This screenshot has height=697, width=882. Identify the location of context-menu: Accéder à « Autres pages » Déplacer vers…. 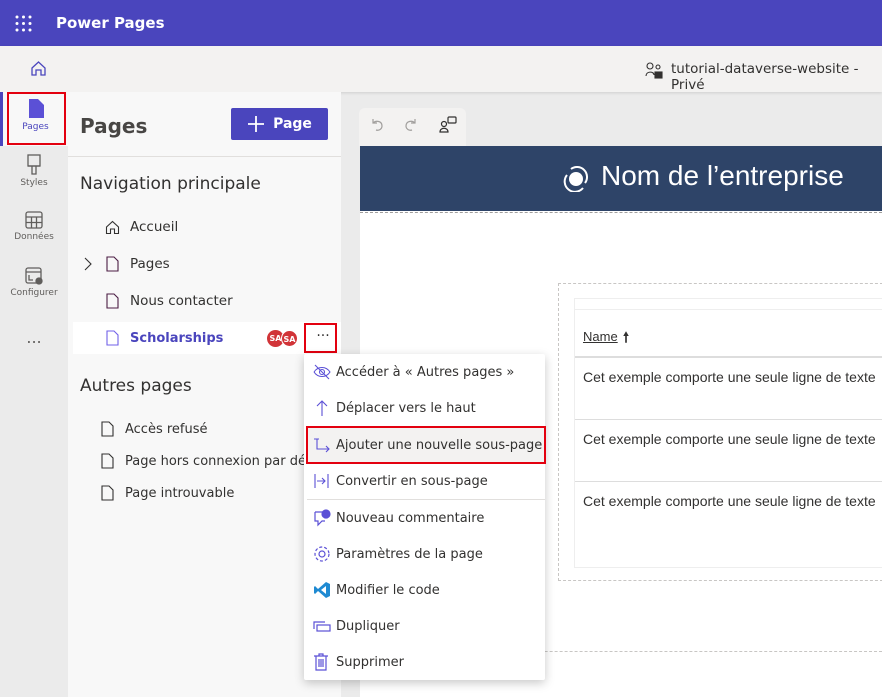
(424, 517).